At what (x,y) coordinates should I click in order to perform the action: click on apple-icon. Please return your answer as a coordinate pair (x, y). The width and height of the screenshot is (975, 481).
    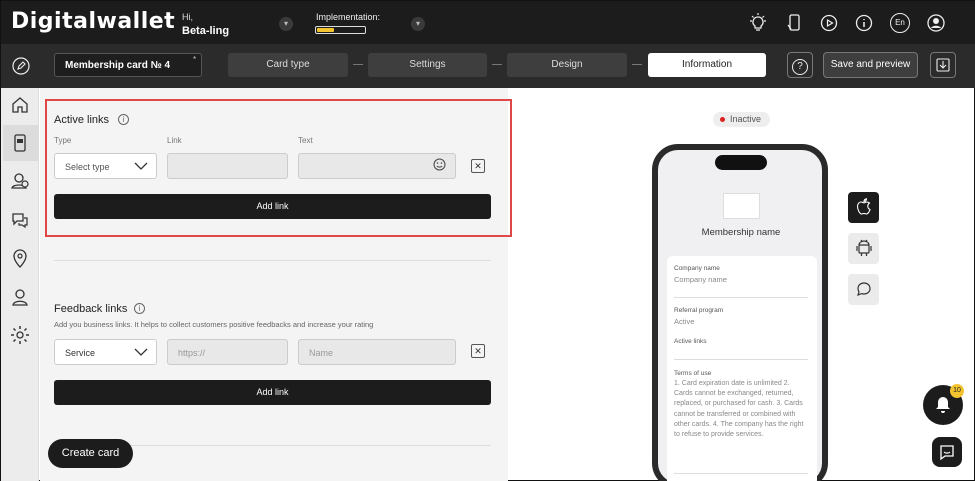
    Looking at the image, I should click on (863, 206).